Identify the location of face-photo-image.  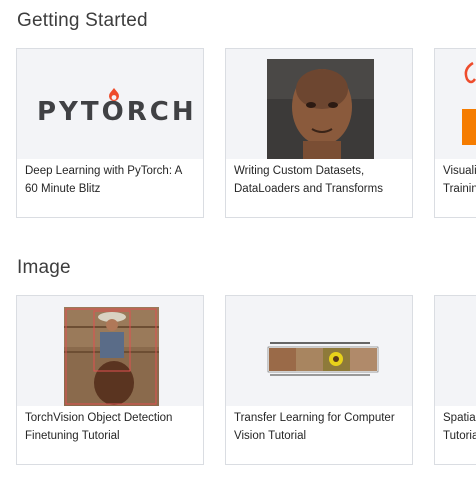
(320, 109).